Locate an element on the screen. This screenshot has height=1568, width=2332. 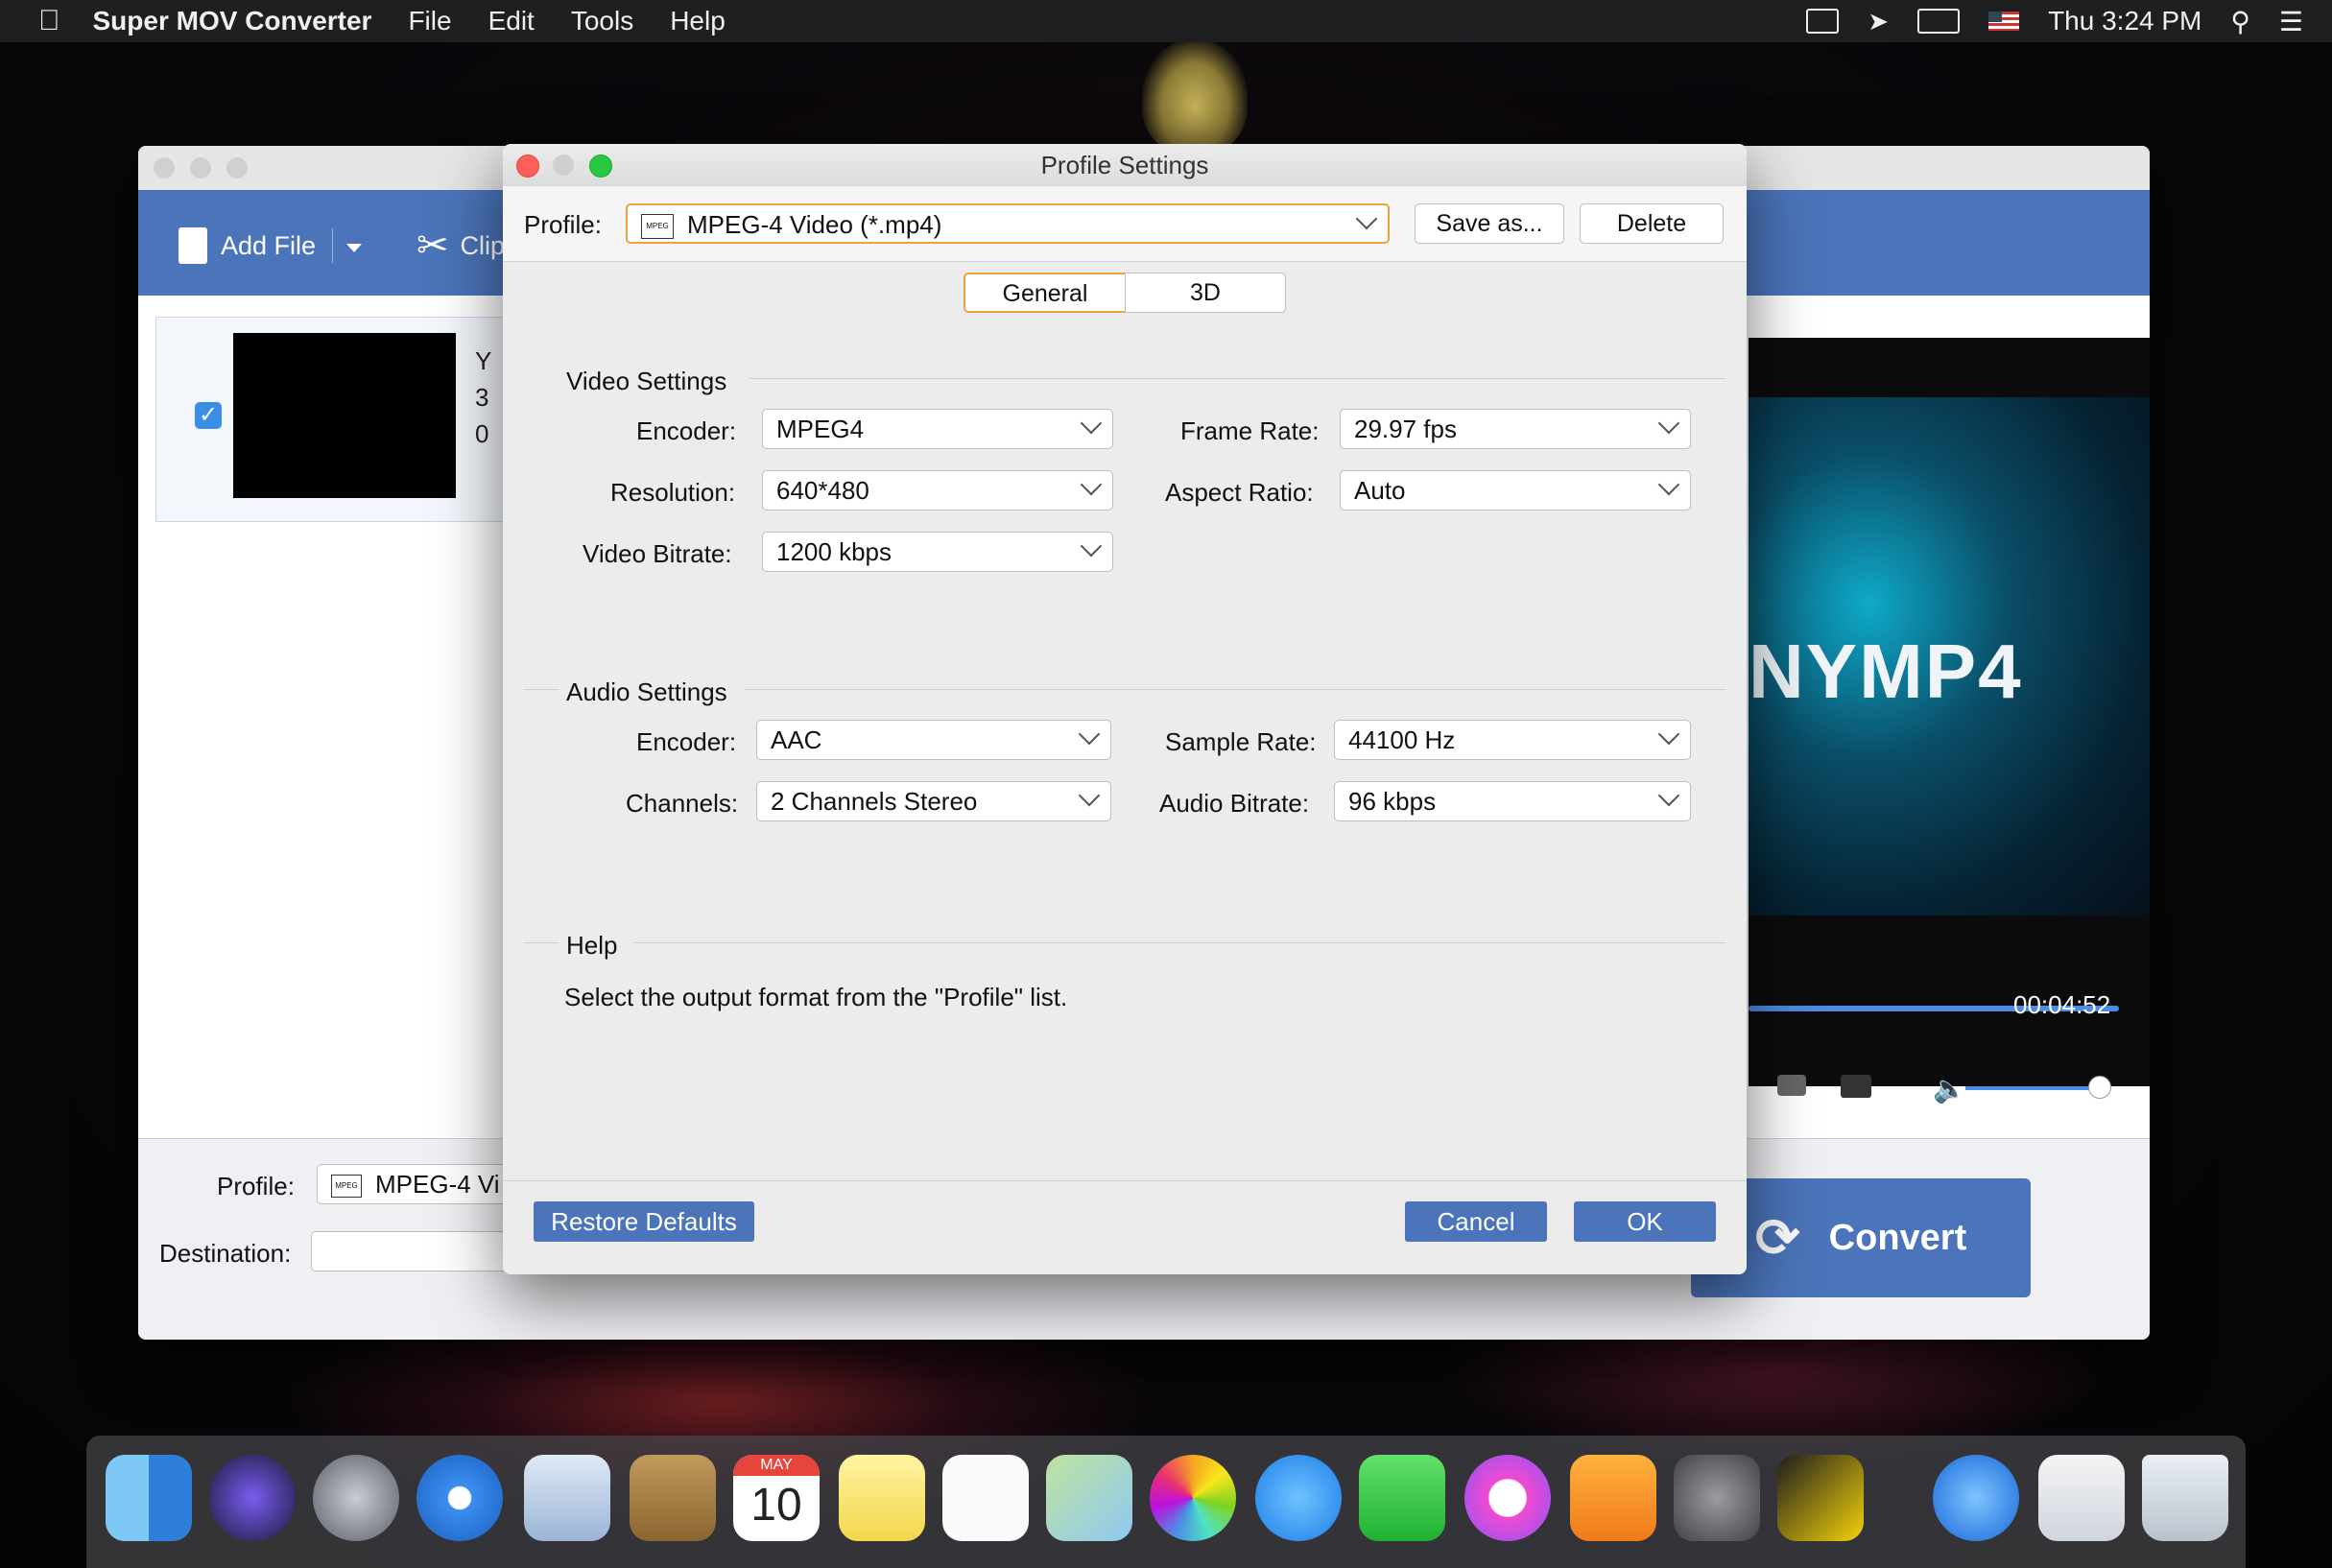
calendar-day: 10 is located at coordinates (776, 1505).